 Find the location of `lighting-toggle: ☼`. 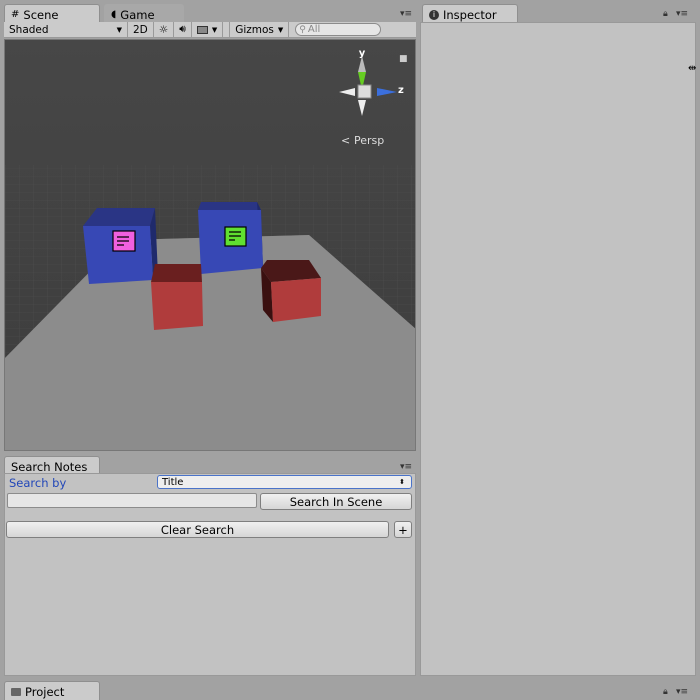

lighting-toggle: ☼ is located at coordinates (164, 29).